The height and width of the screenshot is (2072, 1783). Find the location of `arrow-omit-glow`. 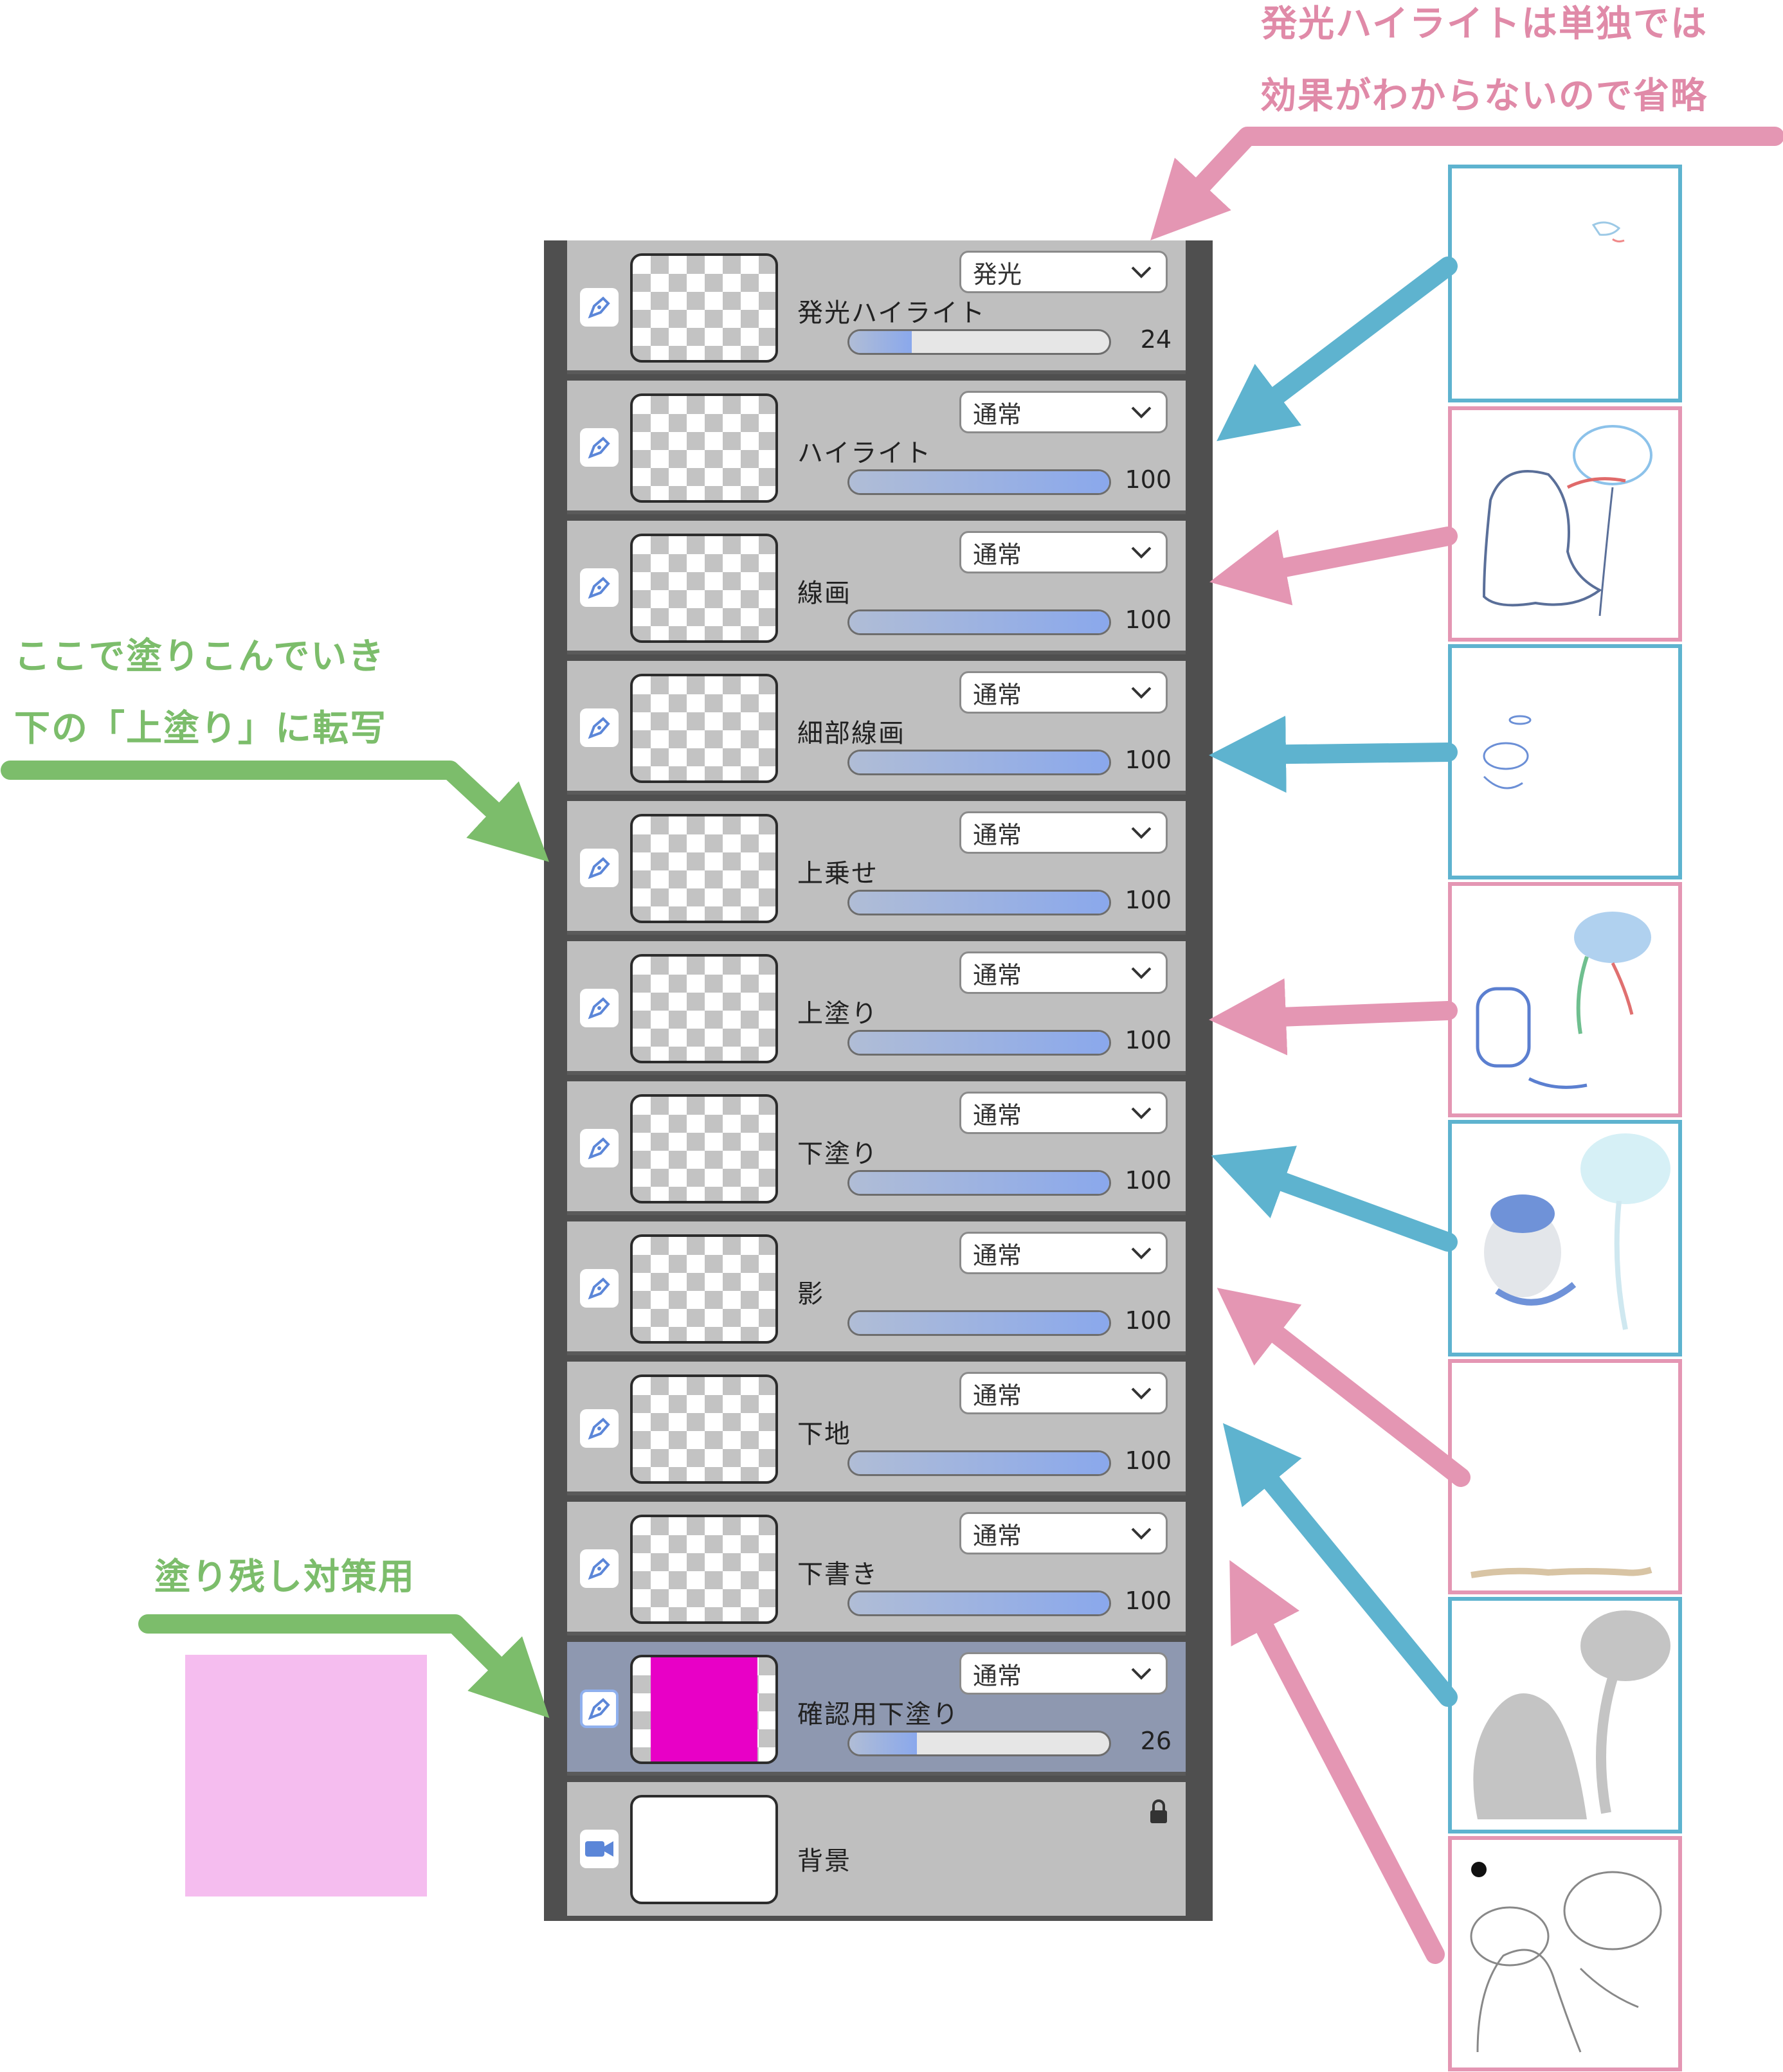

arrow-omit-glow is located at coordinates (1466, 183).